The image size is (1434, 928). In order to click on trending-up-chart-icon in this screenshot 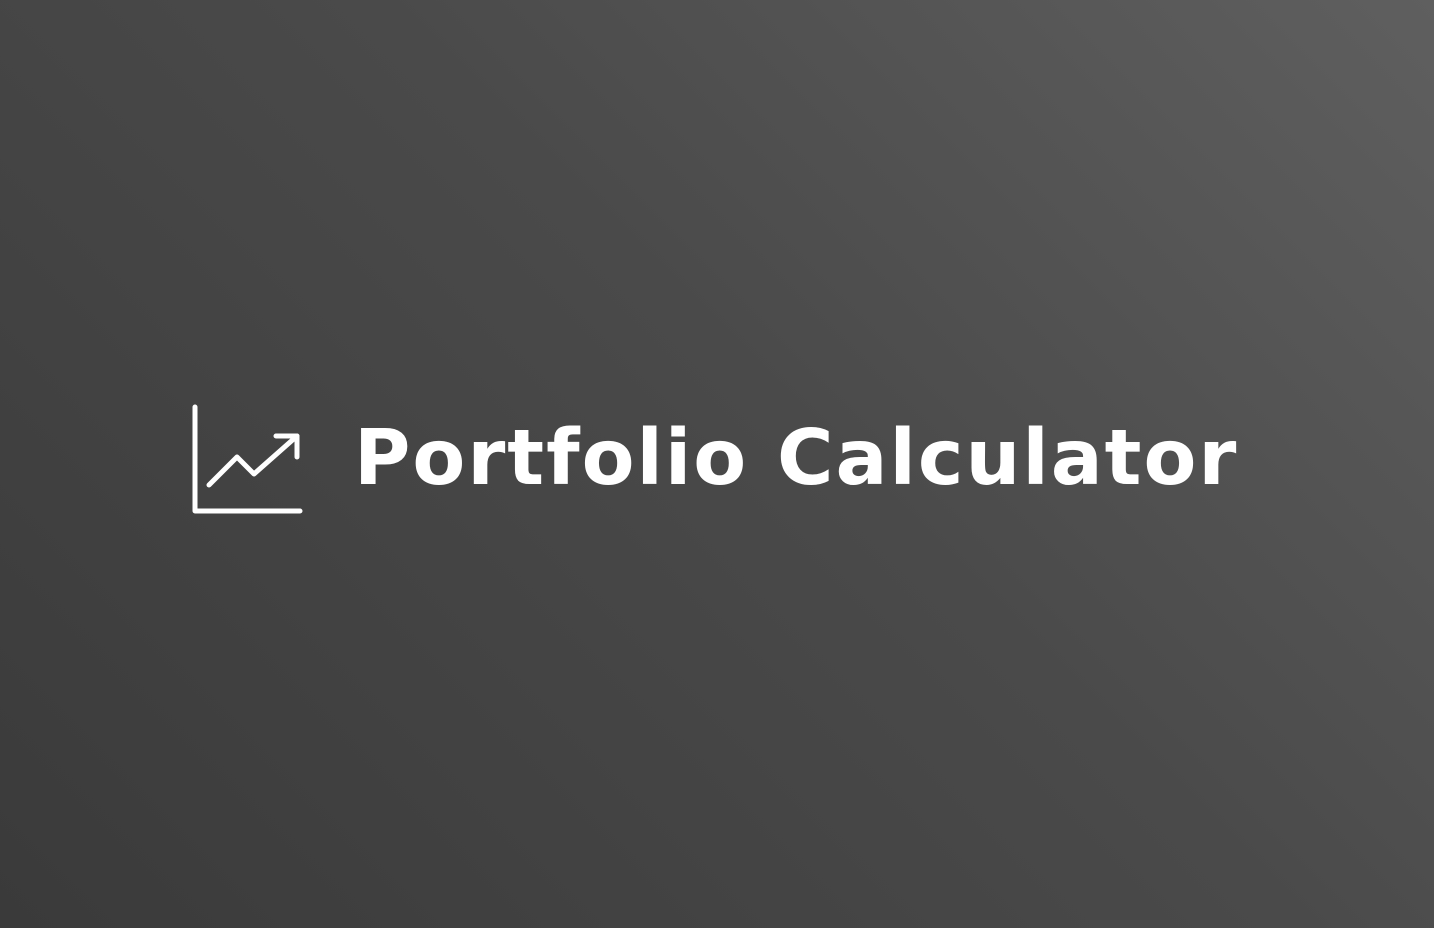, I will do `click(248, 460)`.